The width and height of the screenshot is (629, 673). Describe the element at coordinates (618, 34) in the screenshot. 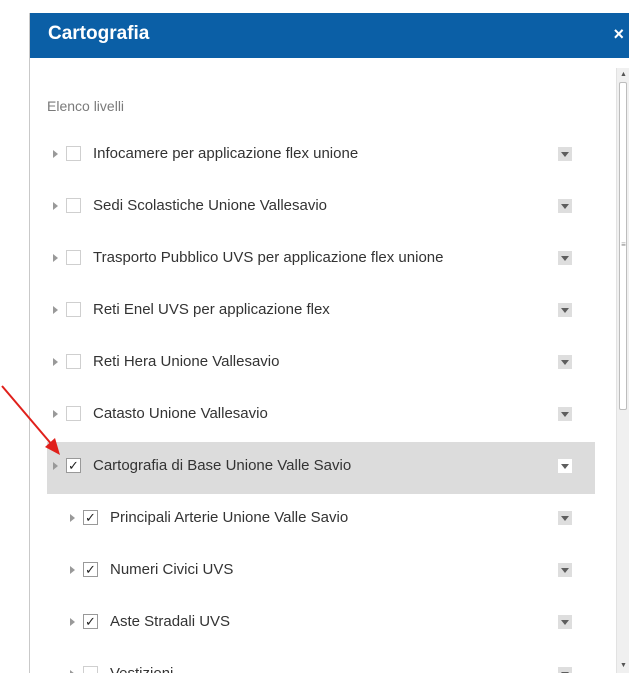

I see `close-icon: ×` at that location.